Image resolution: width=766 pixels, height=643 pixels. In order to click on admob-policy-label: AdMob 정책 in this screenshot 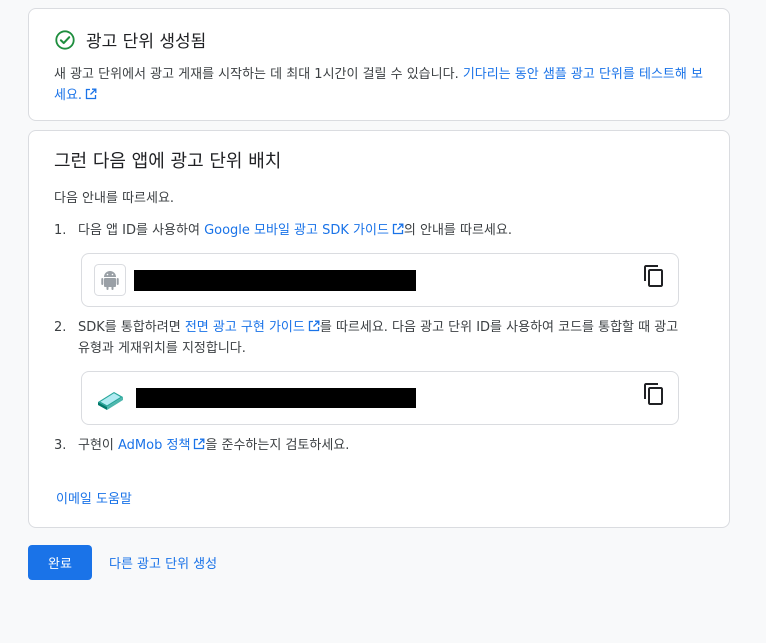, I will do `click(154, 445)`.